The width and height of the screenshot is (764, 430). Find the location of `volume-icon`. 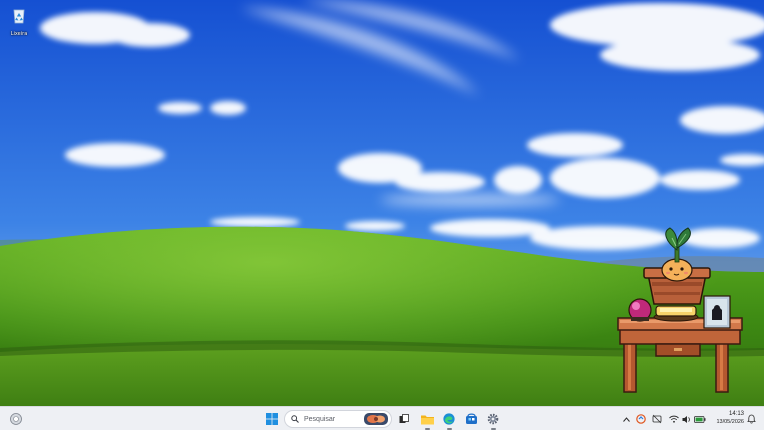

volume-icon is located at coordinates (686, 419).